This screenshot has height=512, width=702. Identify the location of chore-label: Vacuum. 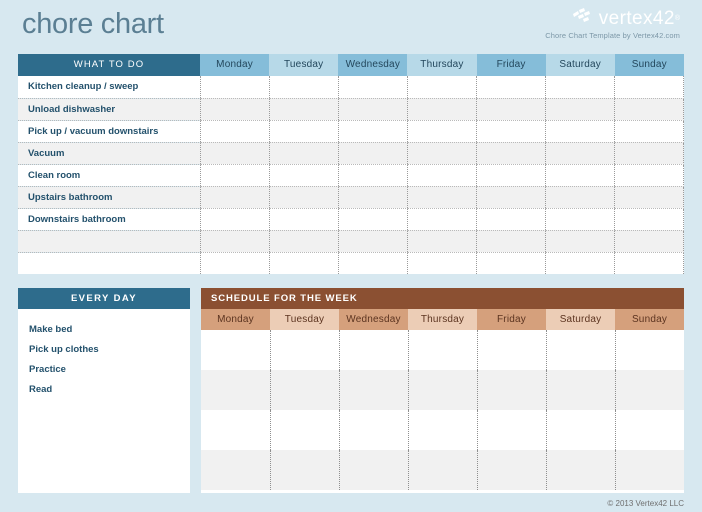
(109, 153).